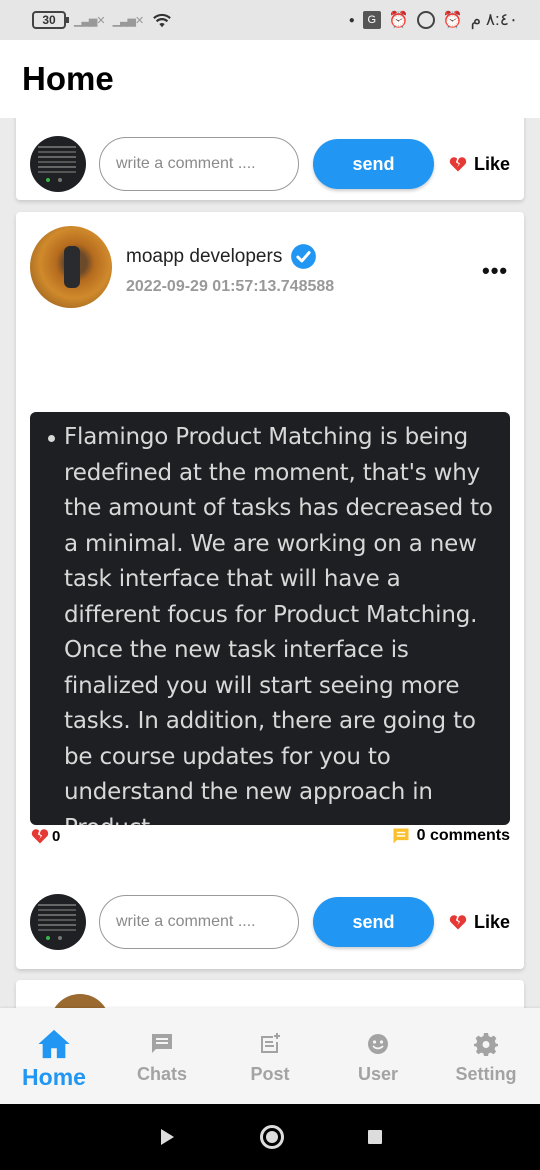 Image resolution: width=540 pixels, height=1170 pixels. I want to click on status-bar: 30 ▁▃▅✕ ▁▃▅✕ ● G ⏰ ⏰ ٨:٤٠ م, so click(270, 20).